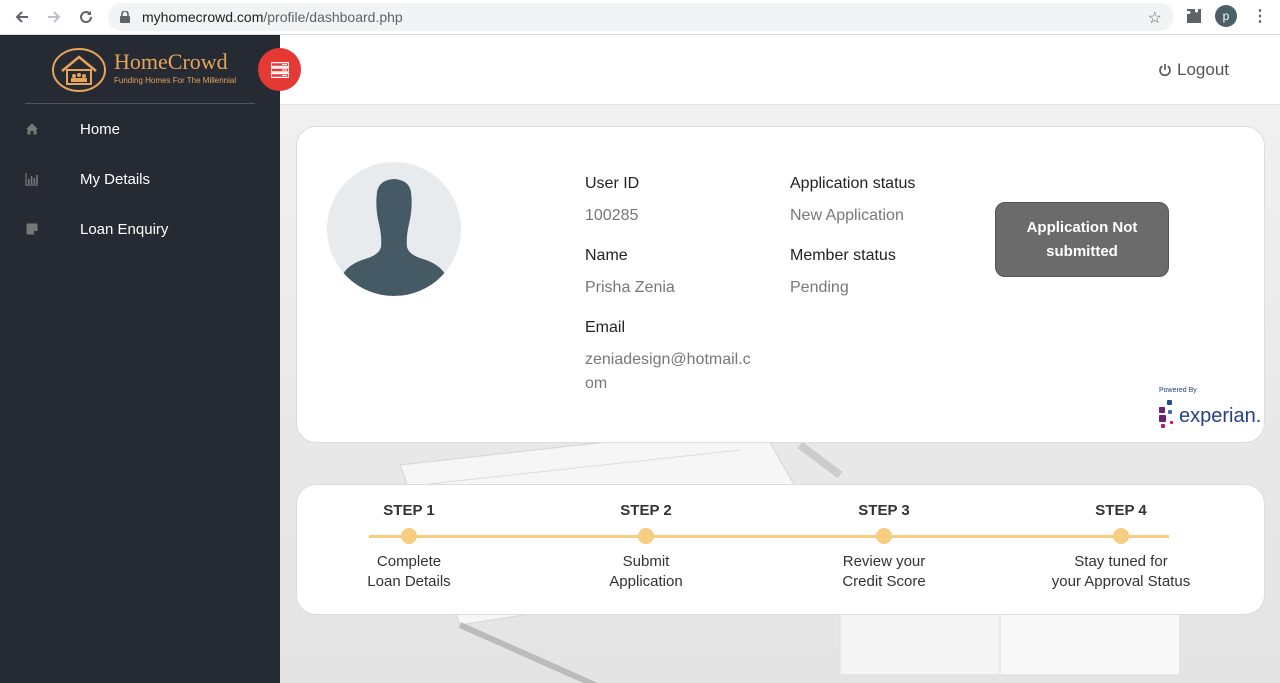 This screenshot has height=683, width=1280. Describe the element at coordinates (115, 179) in the screenshot. I see `sidebar-item-label: My Details` at that location.